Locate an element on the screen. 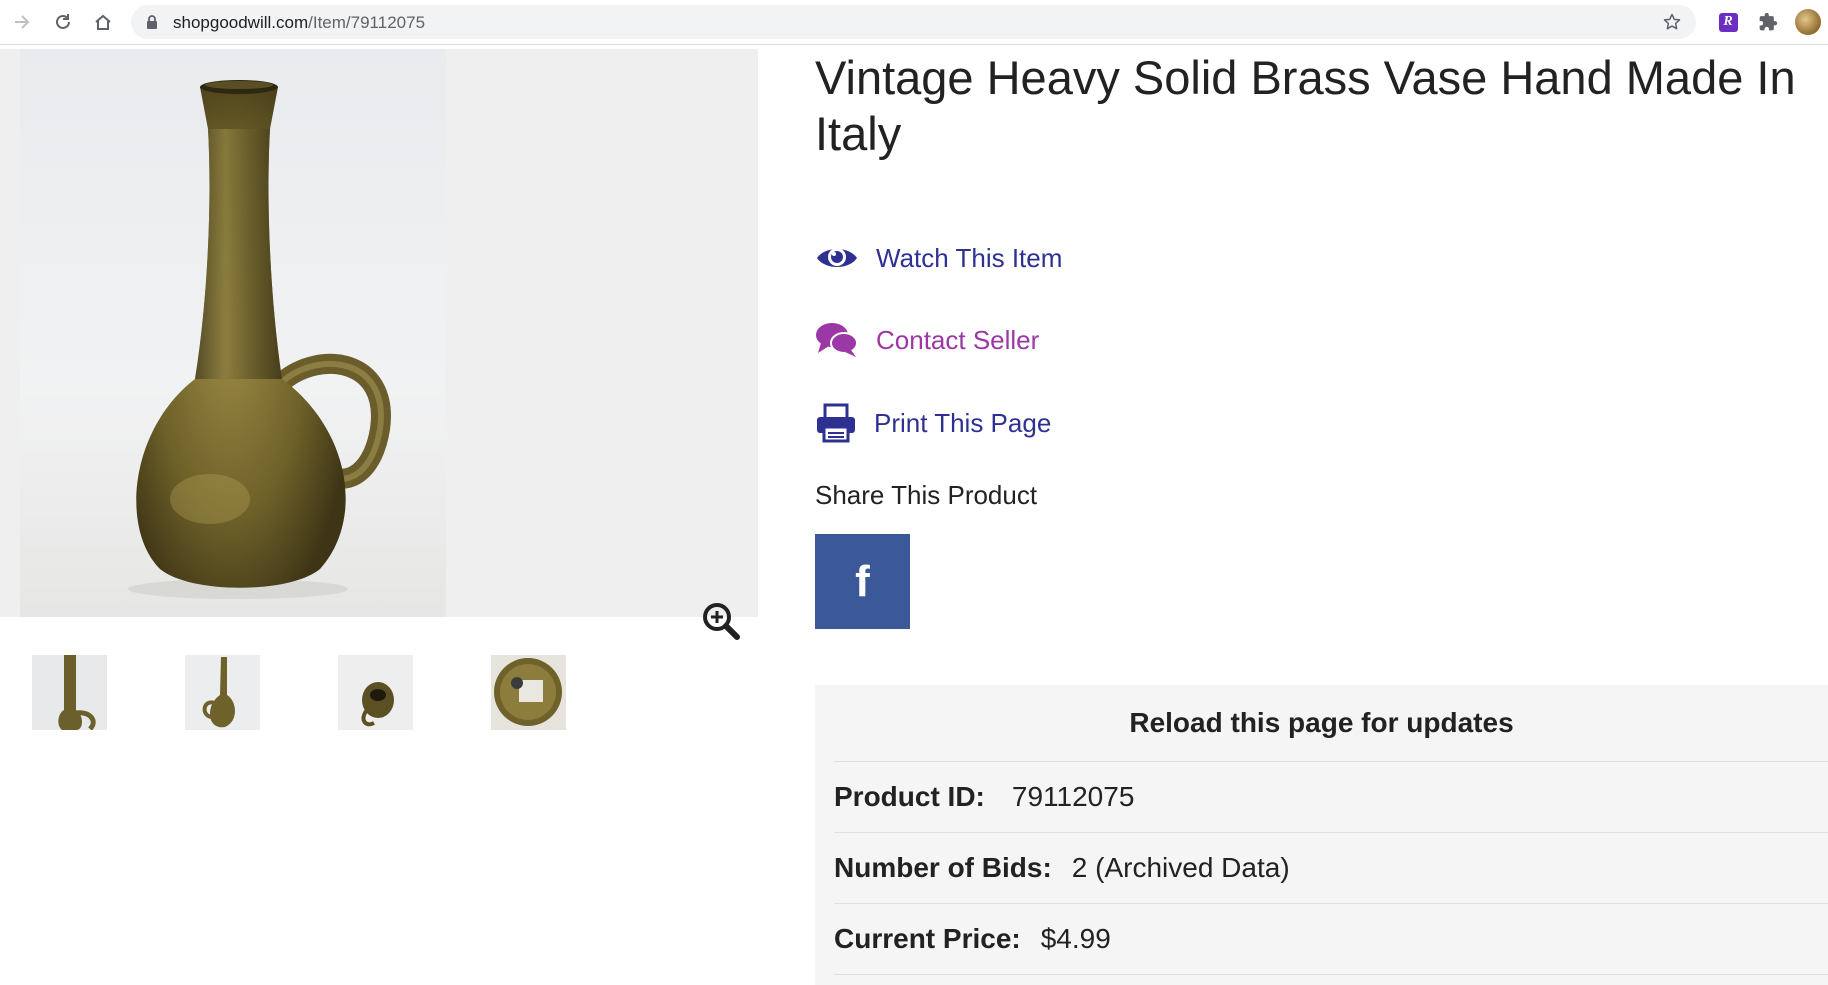 The height and width of the screenshot is (985, 1828). r-extension-letter: R is located at coordinates (1728, 22).